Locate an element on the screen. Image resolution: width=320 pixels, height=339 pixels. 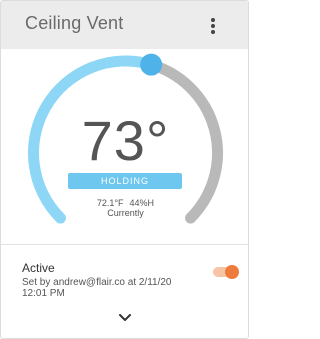
holding-badge: HOLDING is located at coordinates (125, 181).